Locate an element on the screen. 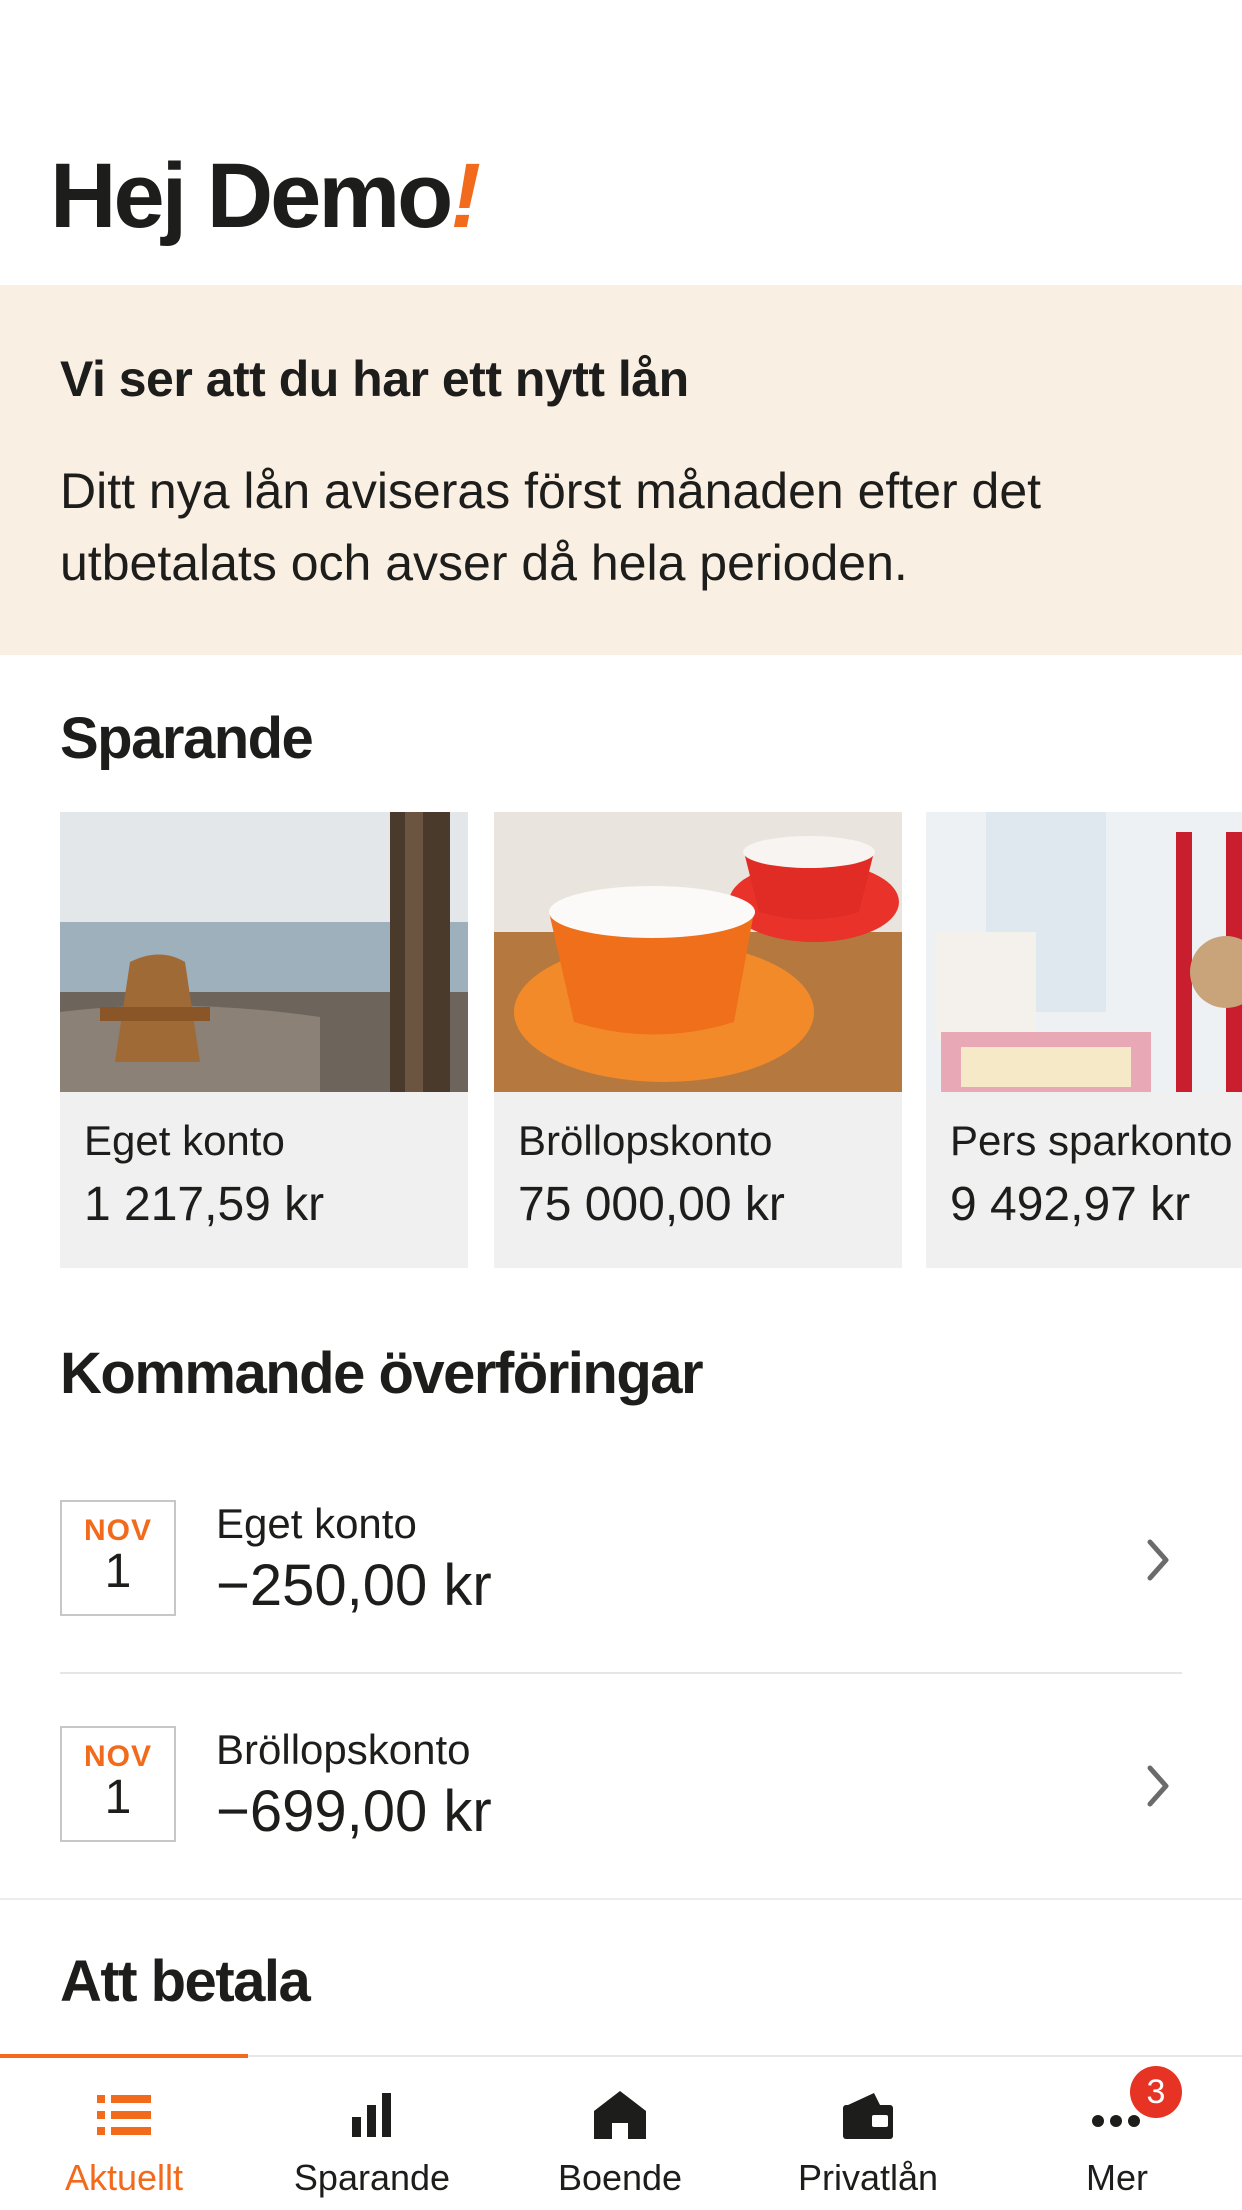 Image resolution: width=1242 pixels, height=2210 pixels. account-balance: 9 492,97 kr is located at coordinates (1070, 1204).